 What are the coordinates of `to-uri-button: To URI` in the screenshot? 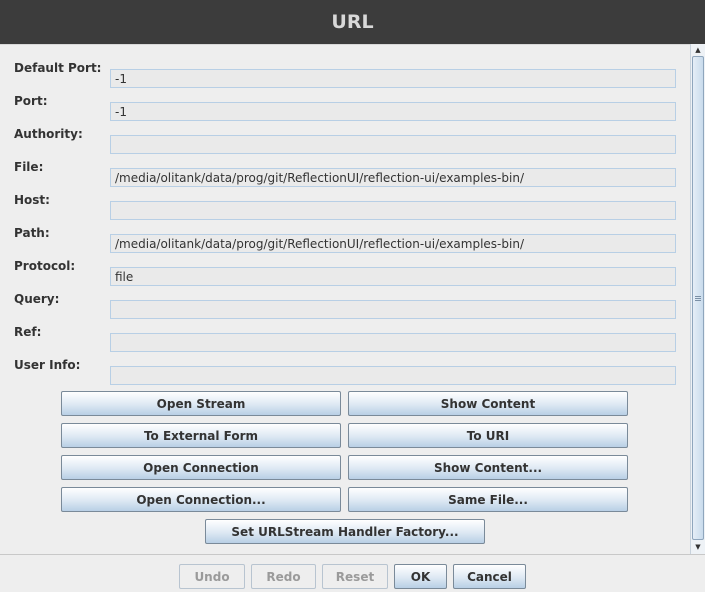 It's located at (488, 435).